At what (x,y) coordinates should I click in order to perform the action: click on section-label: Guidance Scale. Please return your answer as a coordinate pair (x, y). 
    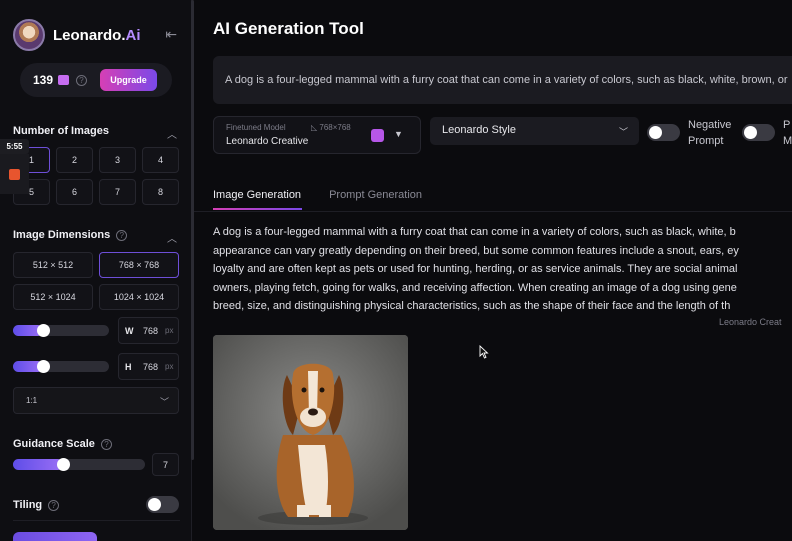
    Looking at the image, I should click on (54, 444).